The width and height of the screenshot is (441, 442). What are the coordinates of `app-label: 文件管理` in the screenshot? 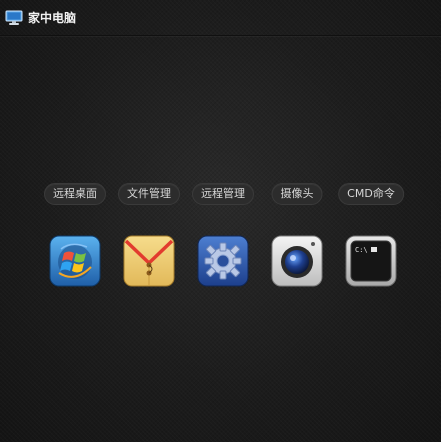 It's located at (149, 194).